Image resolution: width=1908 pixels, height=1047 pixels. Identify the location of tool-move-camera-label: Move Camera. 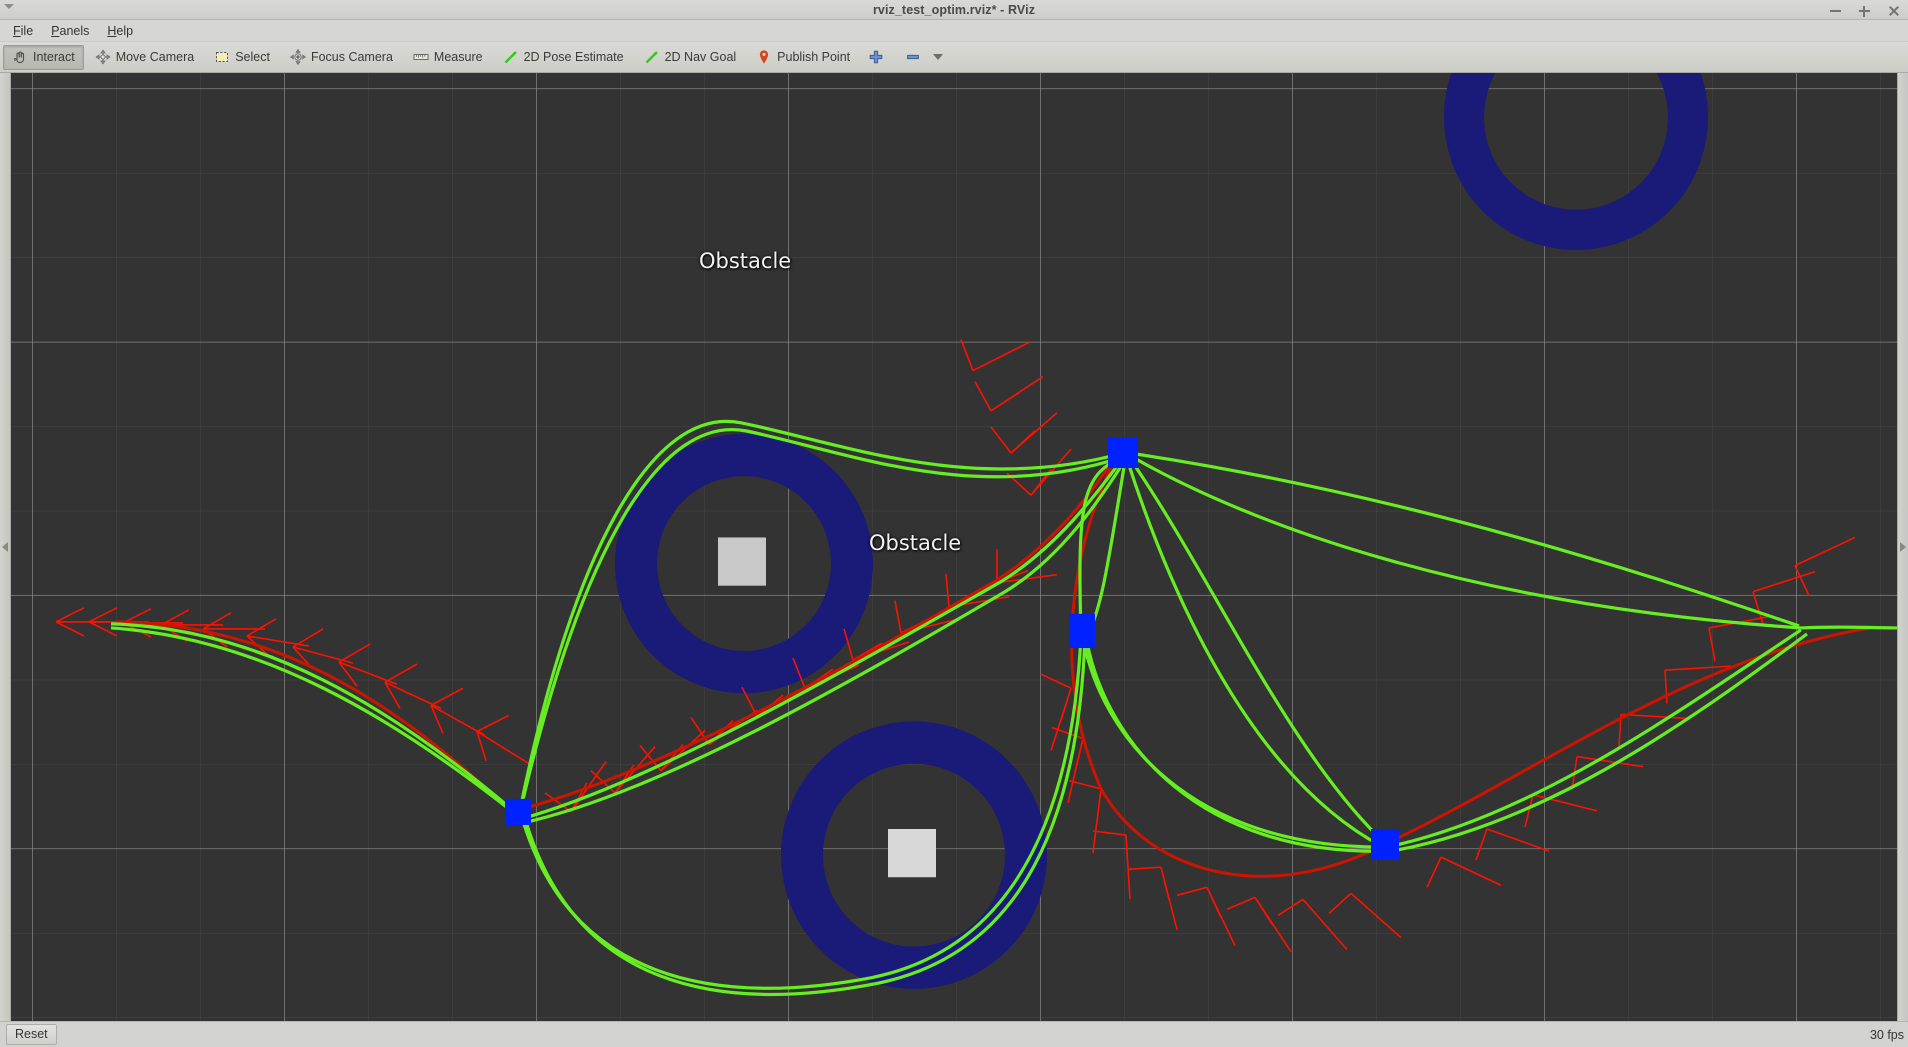
(155, 57).